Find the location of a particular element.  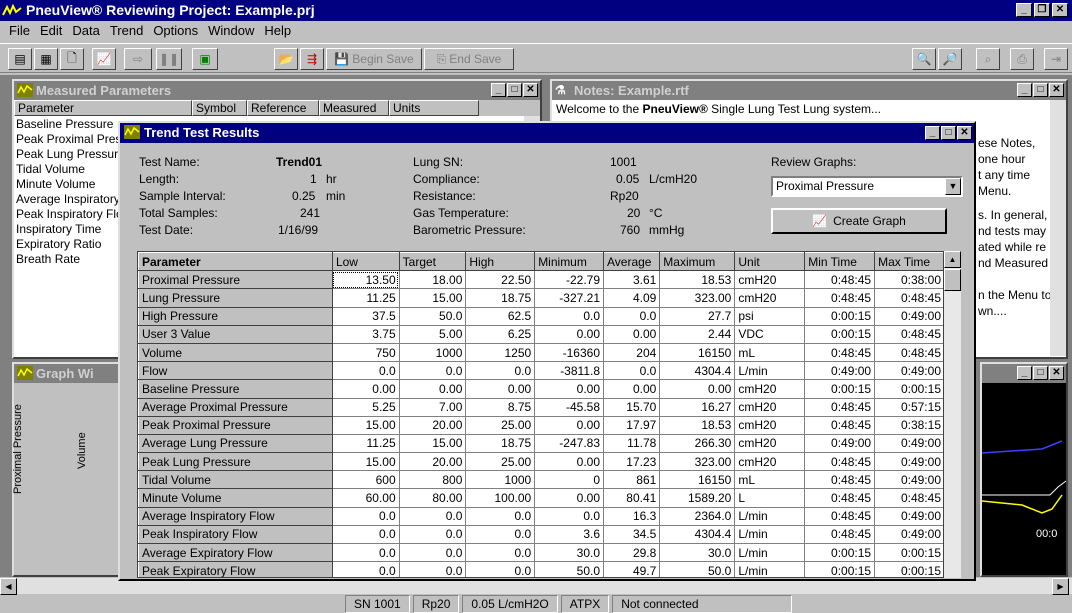

column-header: Unit is located at coordinates (770, 262).